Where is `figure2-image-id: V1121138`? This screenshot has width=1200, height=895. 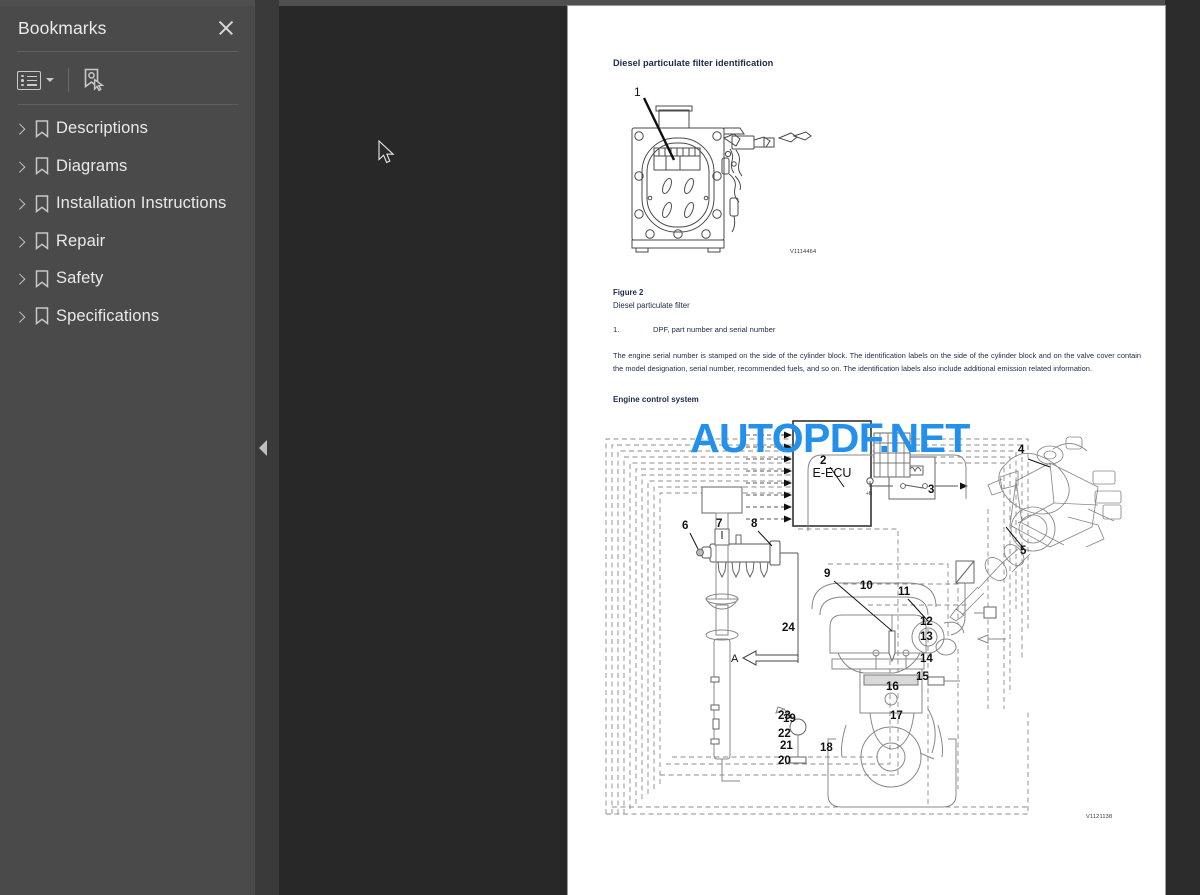 figure2-image-id: V1121138 is located at coordinates (1099, 817).